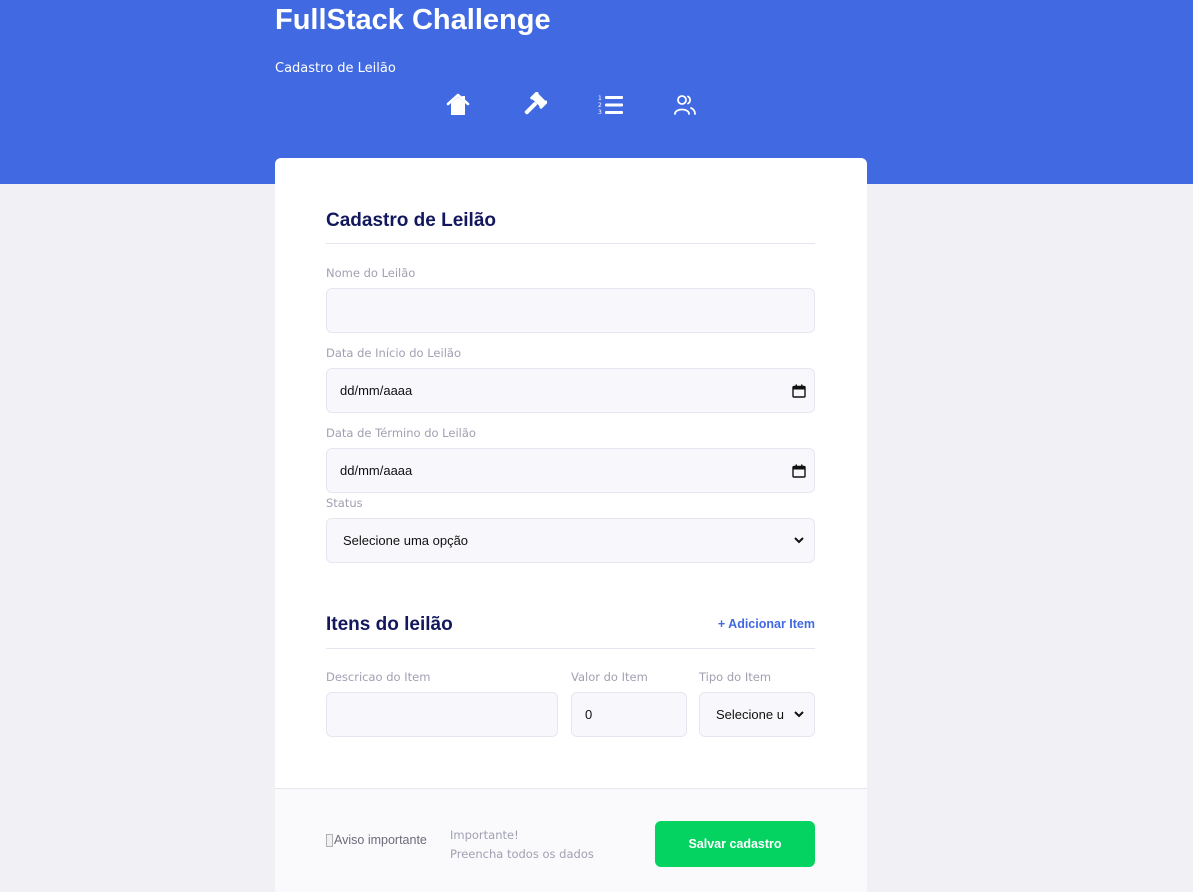 The width and height of the screenshot is (1193, 892). What do you see at coordinates (609, 677) in the screenshot?
I see `valor-label: Valor do Item` at bounding box center [609, 677].